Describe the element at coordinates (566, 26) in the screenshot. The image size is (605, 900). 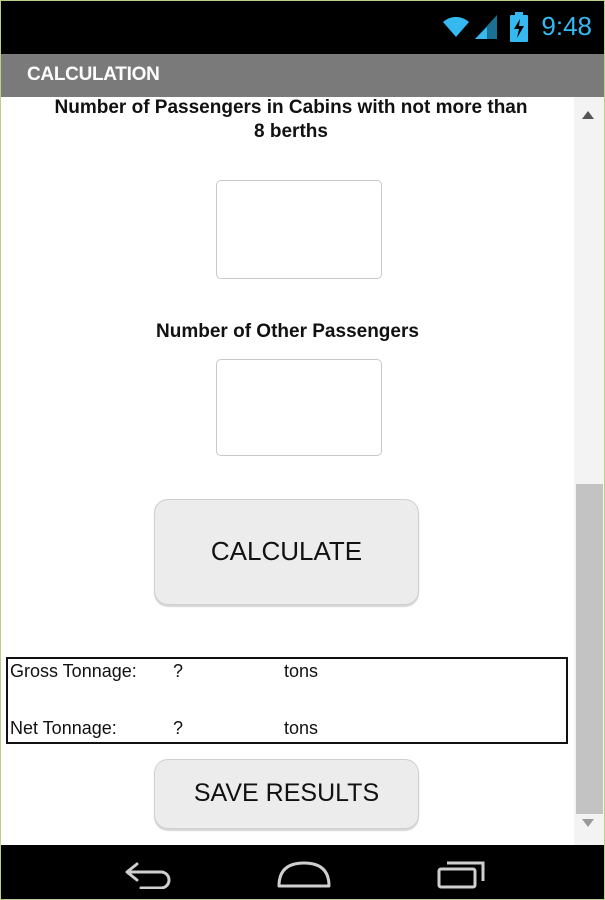
I see `clock: 9:48` at that location.